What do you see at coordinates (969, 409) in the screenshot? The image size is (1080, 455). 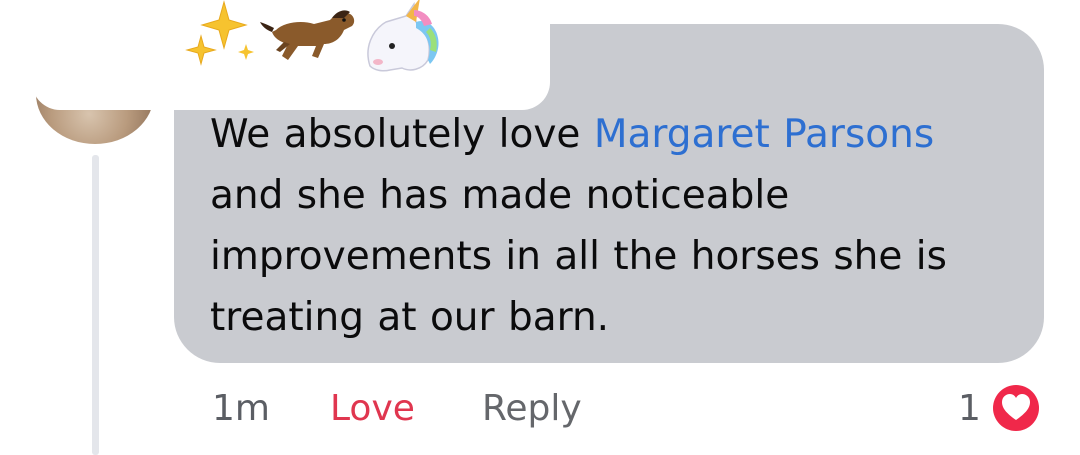 I see `reaction-count: 1` at bounding box center [969, 409].